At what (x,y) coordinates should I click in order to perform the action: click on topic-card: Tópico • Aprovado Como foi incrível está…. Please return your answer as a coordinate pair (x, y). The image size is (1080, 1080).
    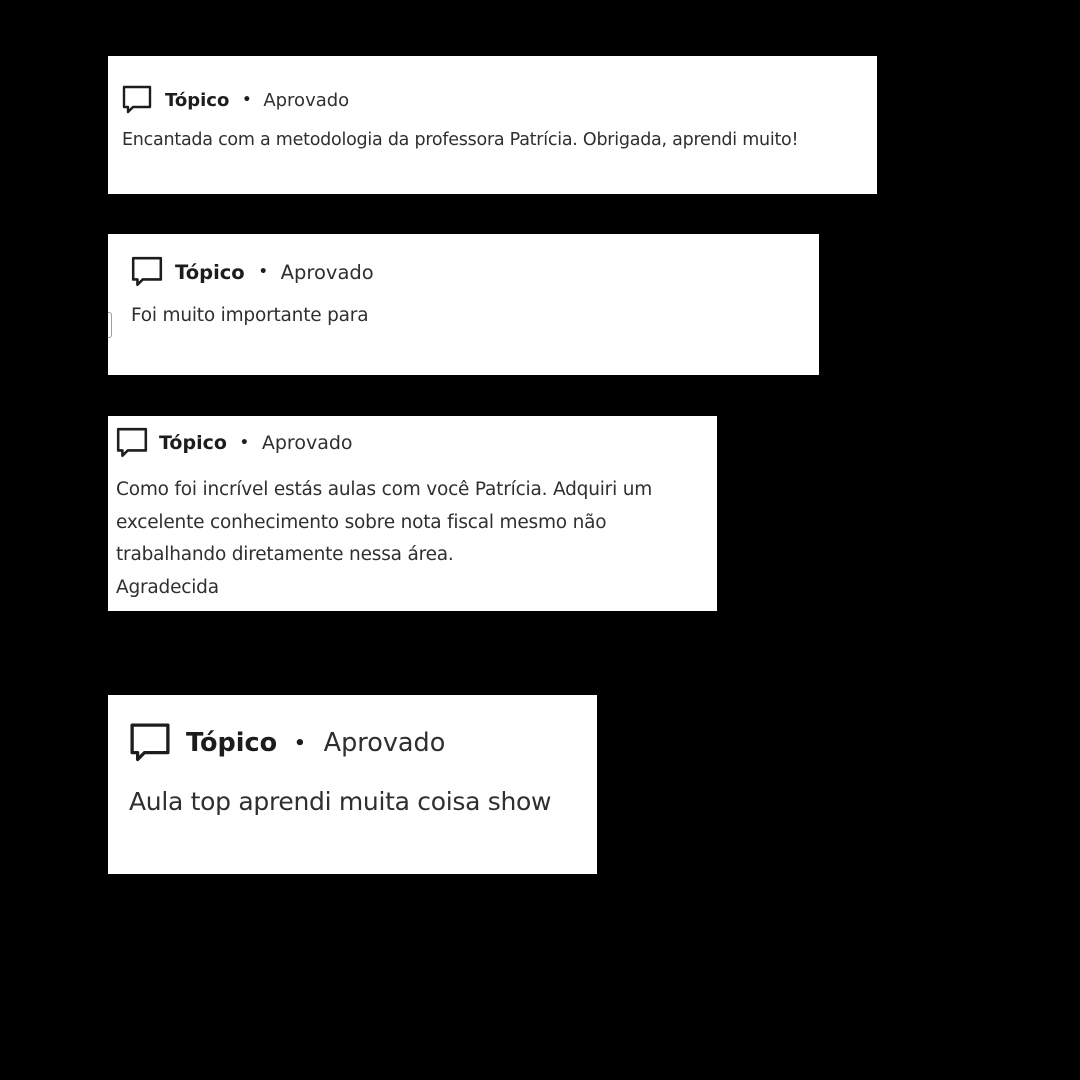
    Looking at the image, I should click on (412, 513).